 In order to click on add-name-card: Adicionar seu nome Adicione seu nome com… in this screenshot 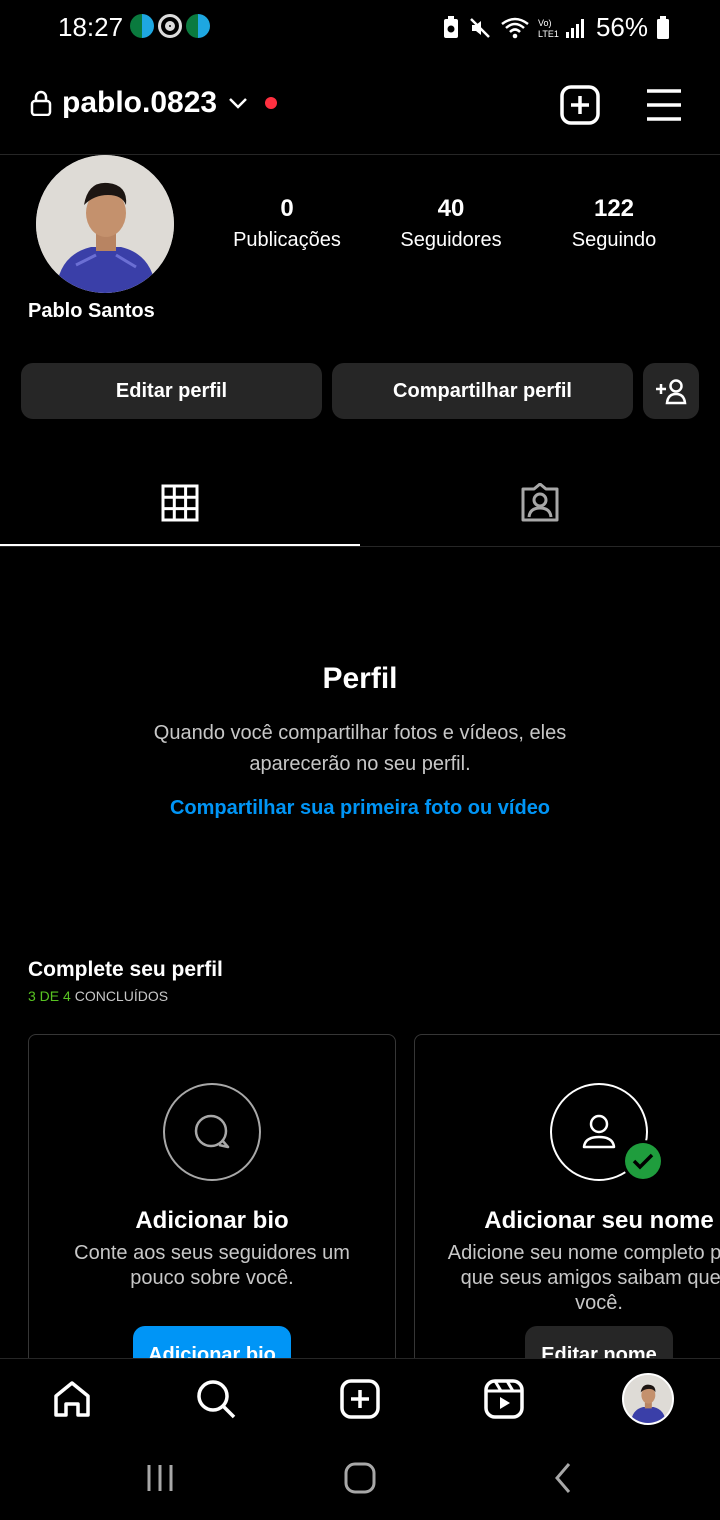, I will do `click(567, 1204)`.